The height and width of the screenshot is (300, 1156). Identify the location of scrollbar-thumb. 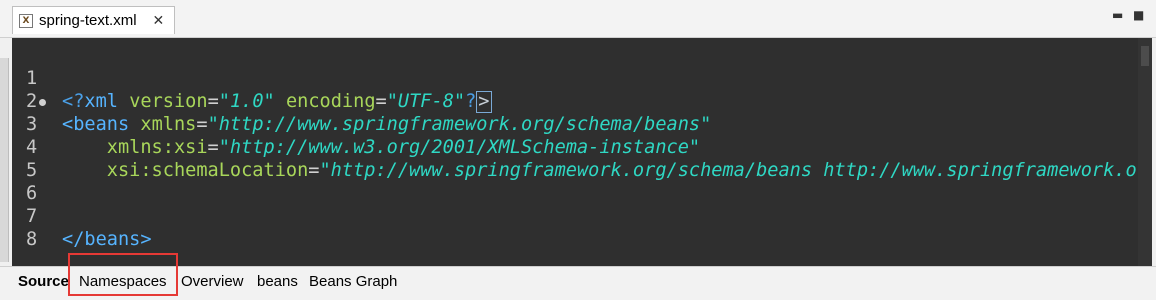
(1145, 56).